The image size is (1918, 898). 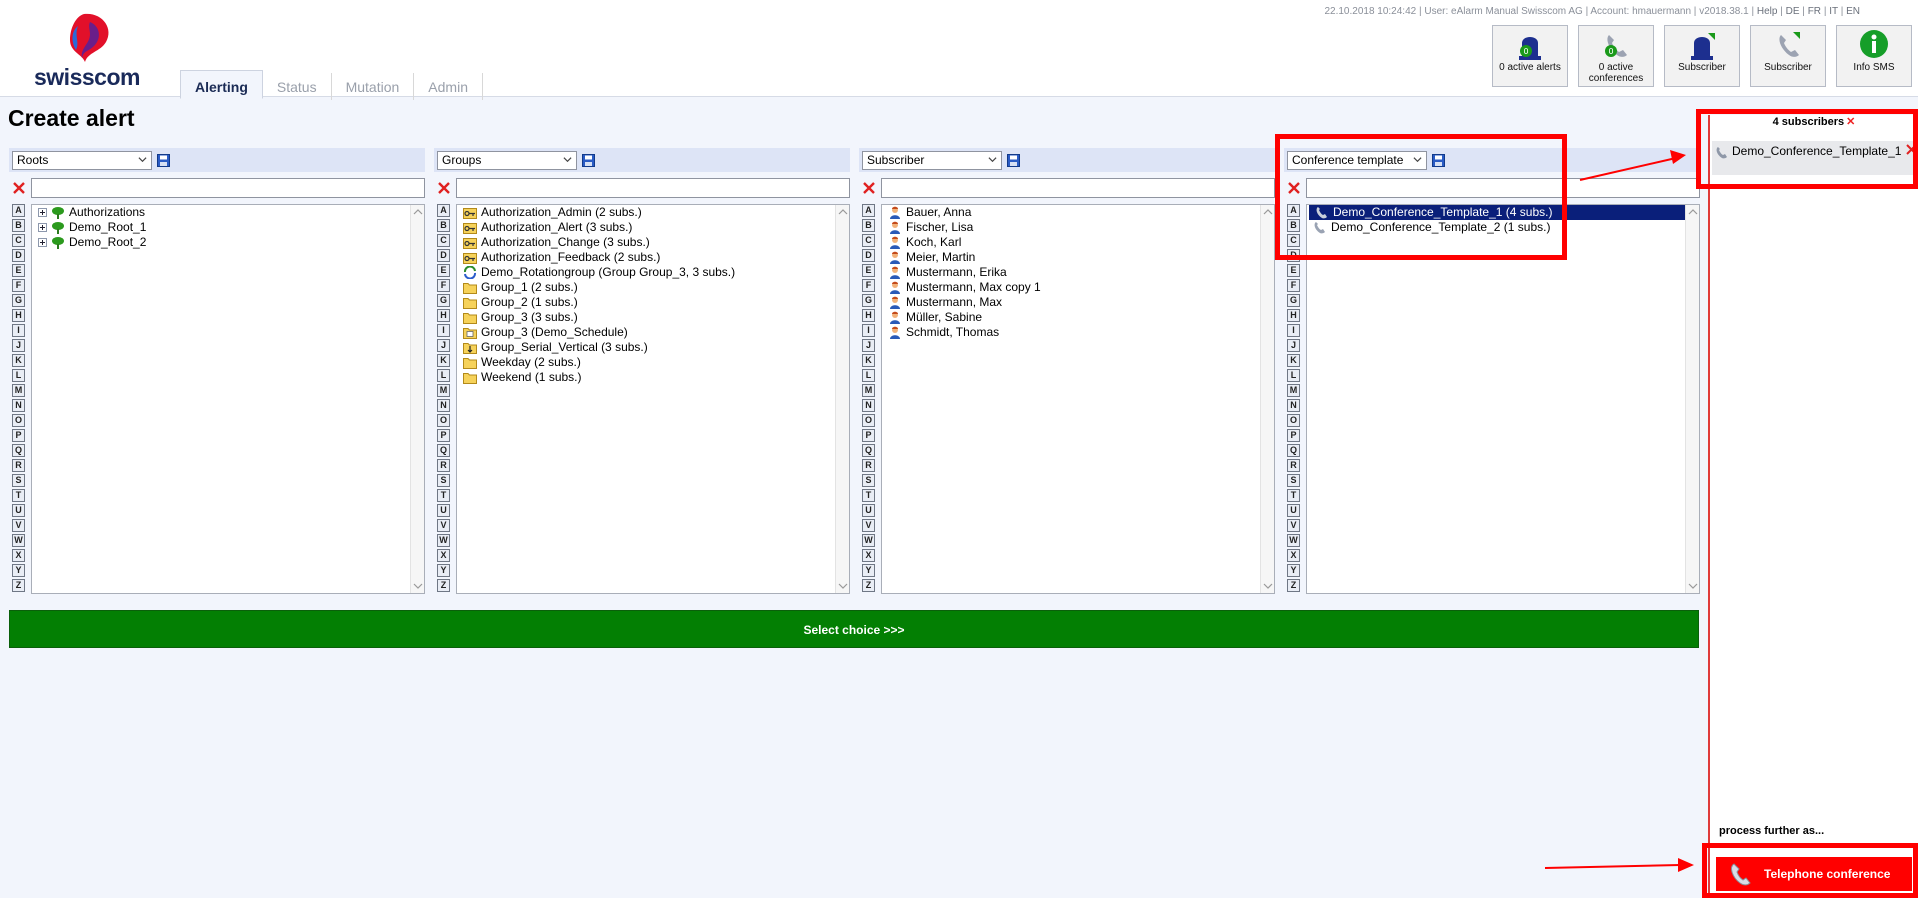 What do you see at coordinates (228, 212) in the screenshot?
I see `list-item: Authorizations` at bounding box center [228, 212].